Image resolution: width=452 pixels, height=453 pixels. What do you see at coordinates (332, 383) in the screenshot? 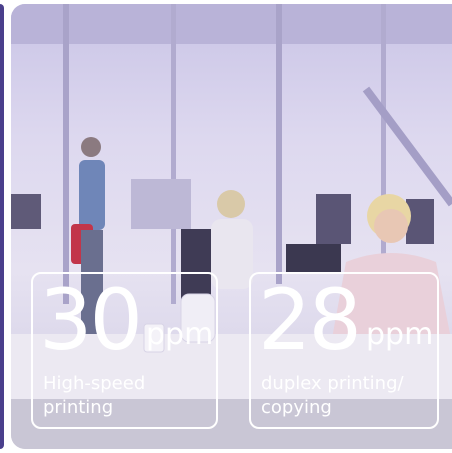
I see `stat-description-line: duplex printing/` at bounding box center [332, 383].